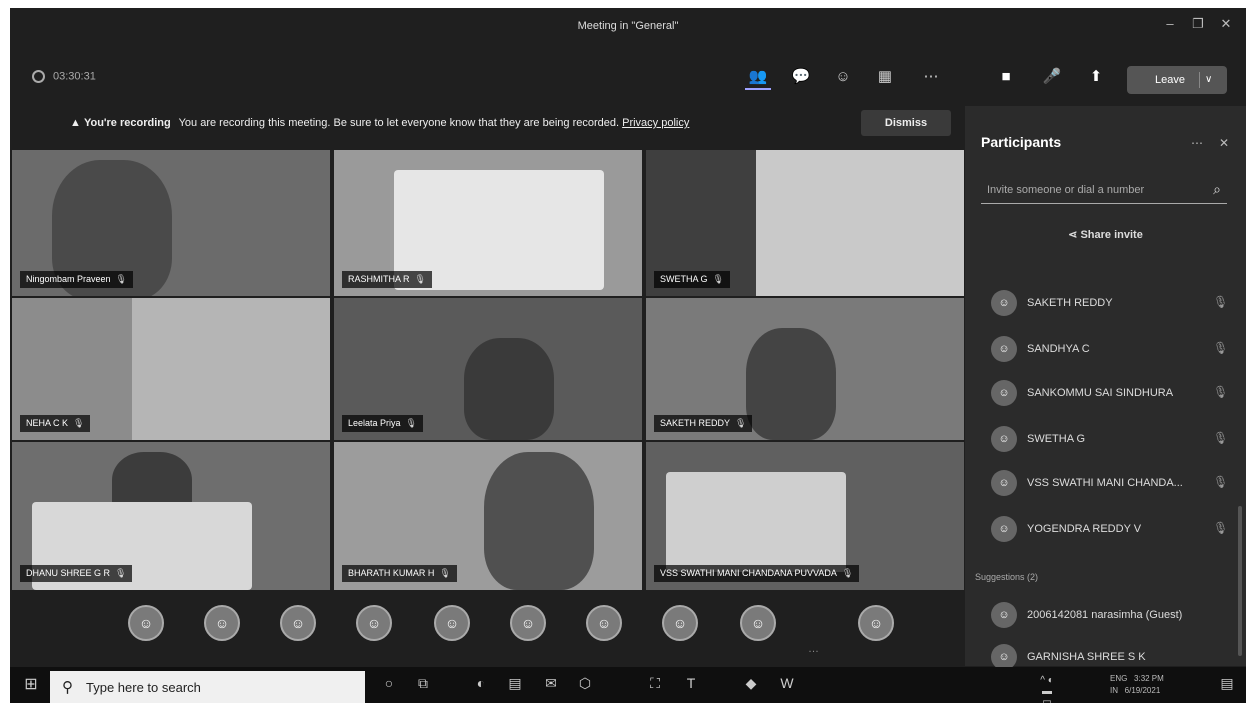 The height and width of the screenshot is (707, 1254). I want to click on meeting-timer: 03:30:31, so click(64, 76).